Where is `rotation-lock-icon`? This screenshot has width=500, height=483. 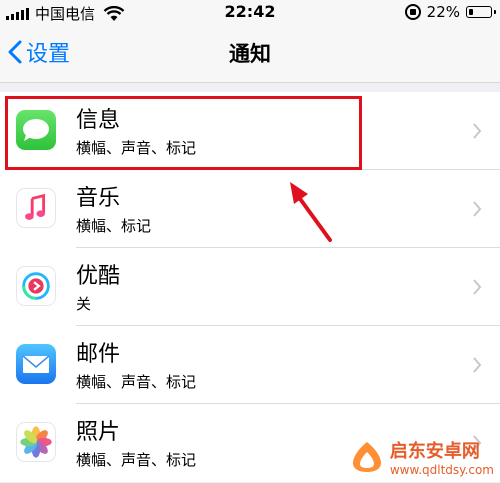 rotation-lock-icon is located at coordinates (412, 12).